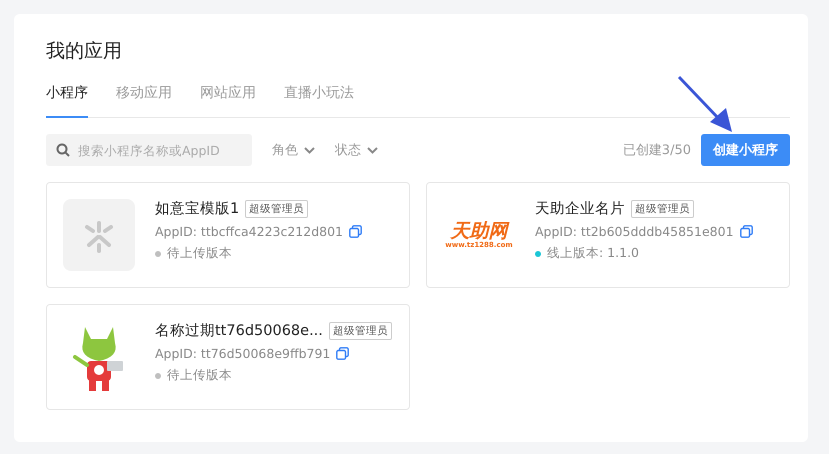  What do you see at coordinates (319, 101) in the screenshot?
I see `tab: 直播小玩法` at bounding box center [319, 101].